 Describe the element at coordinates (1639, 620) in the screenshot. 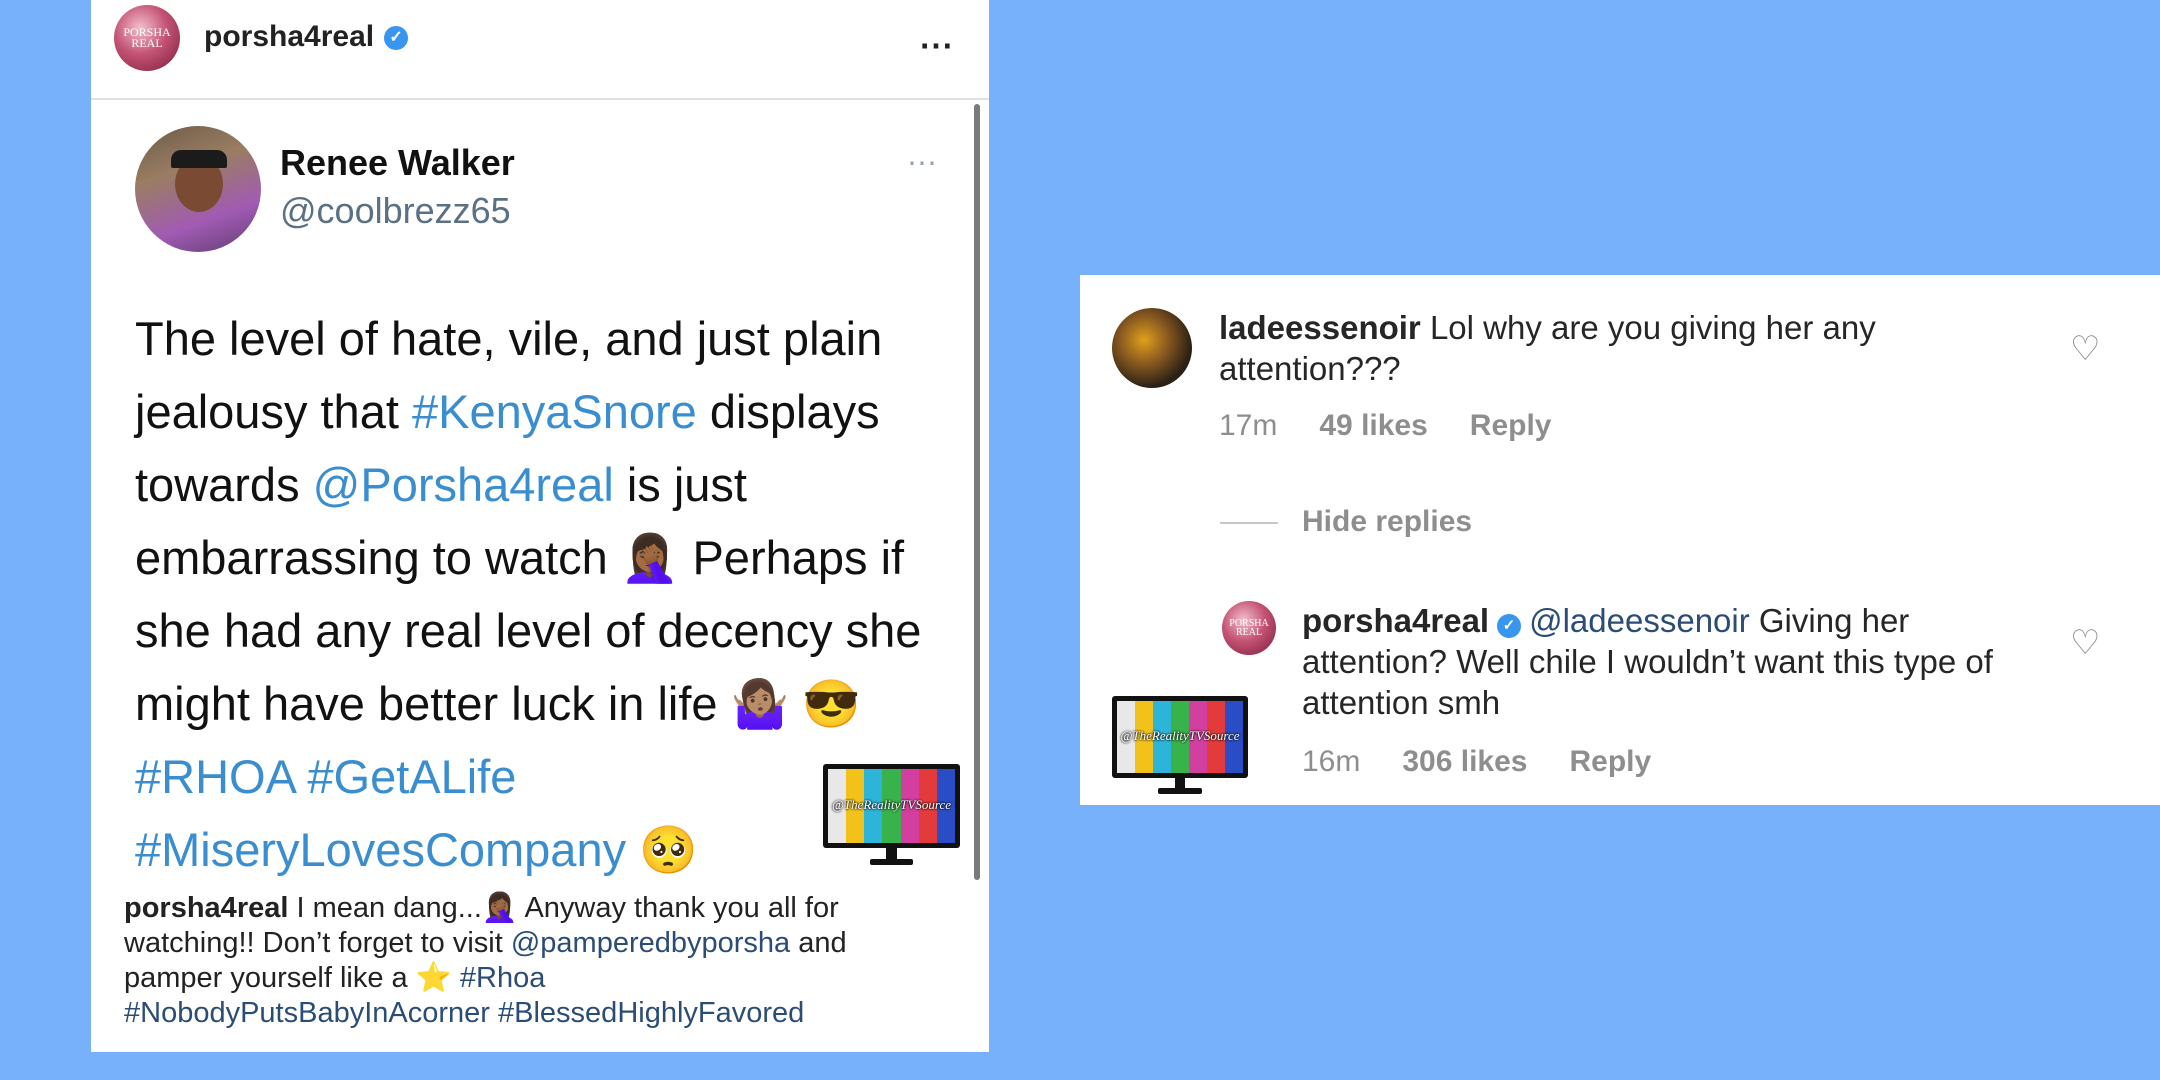

I see `reply-mention: @ladeessenoir` at that location.